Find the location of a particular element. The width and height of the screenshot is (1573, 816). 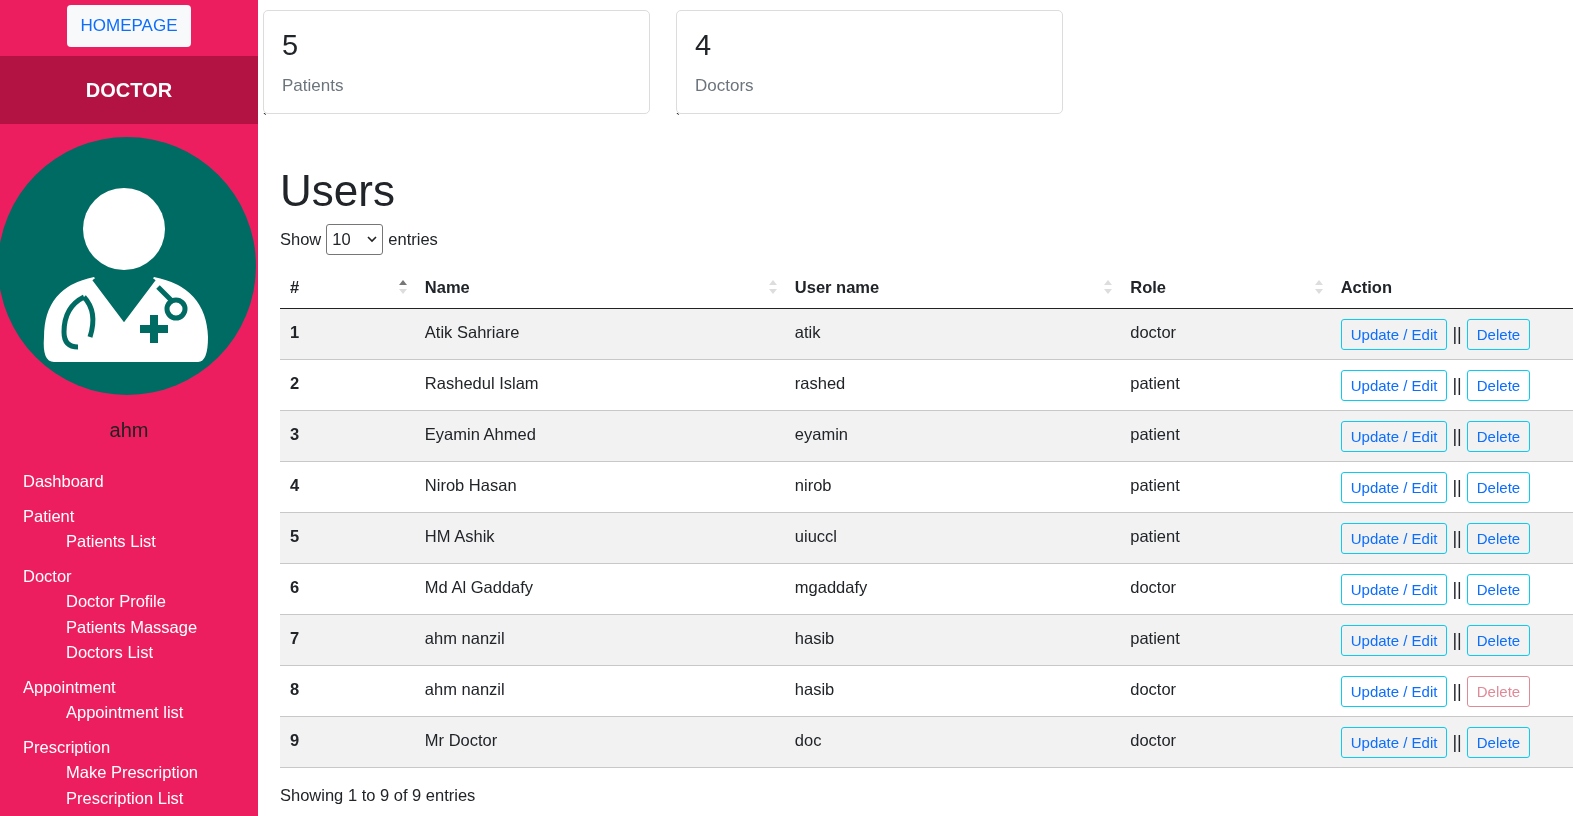

user-name: ahm is located at coordinates (129, 430).